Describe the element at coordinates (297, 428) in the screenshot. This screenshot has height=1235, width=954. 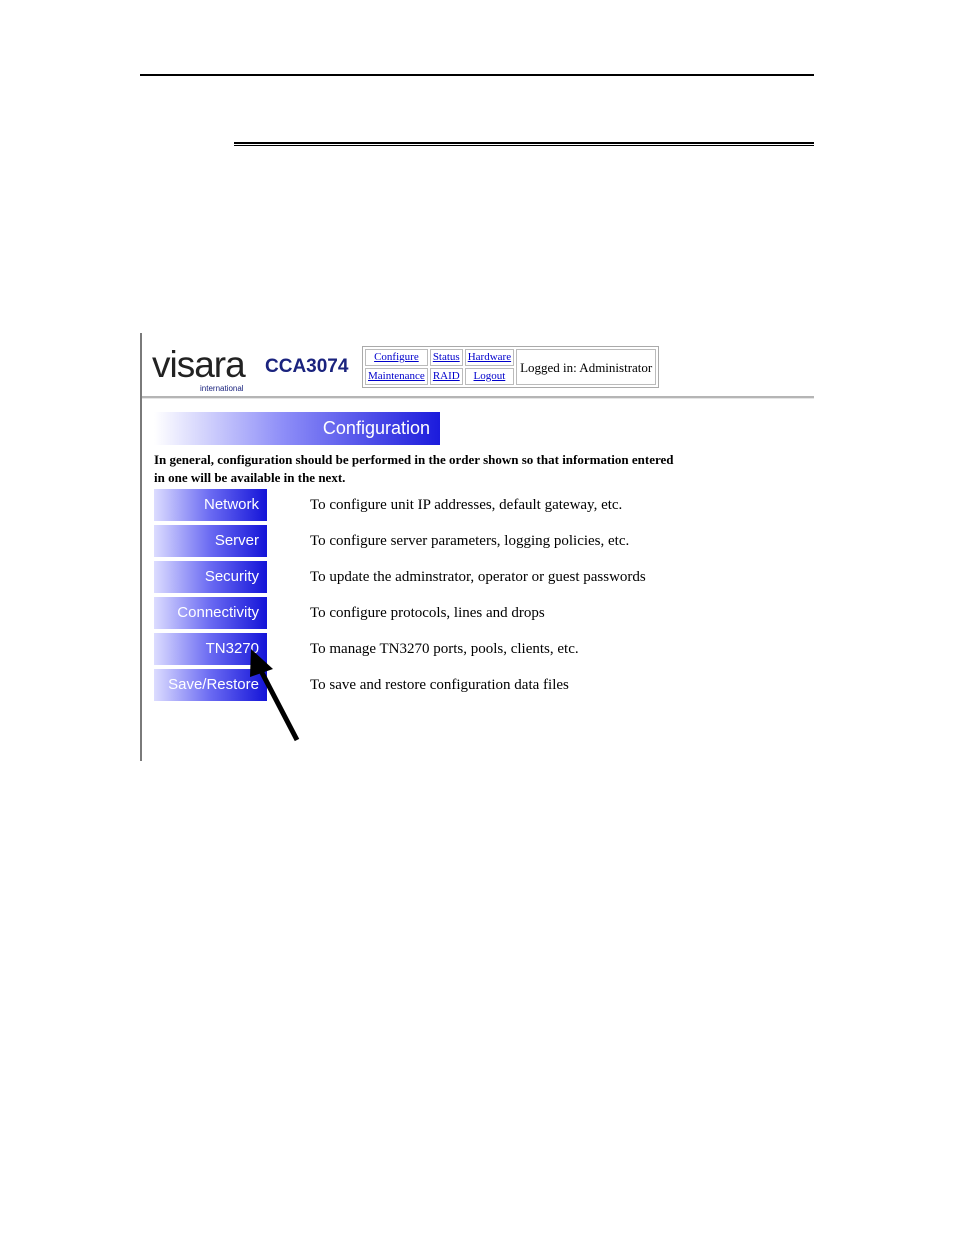
I see `configuration-header: Configuration` at that location.